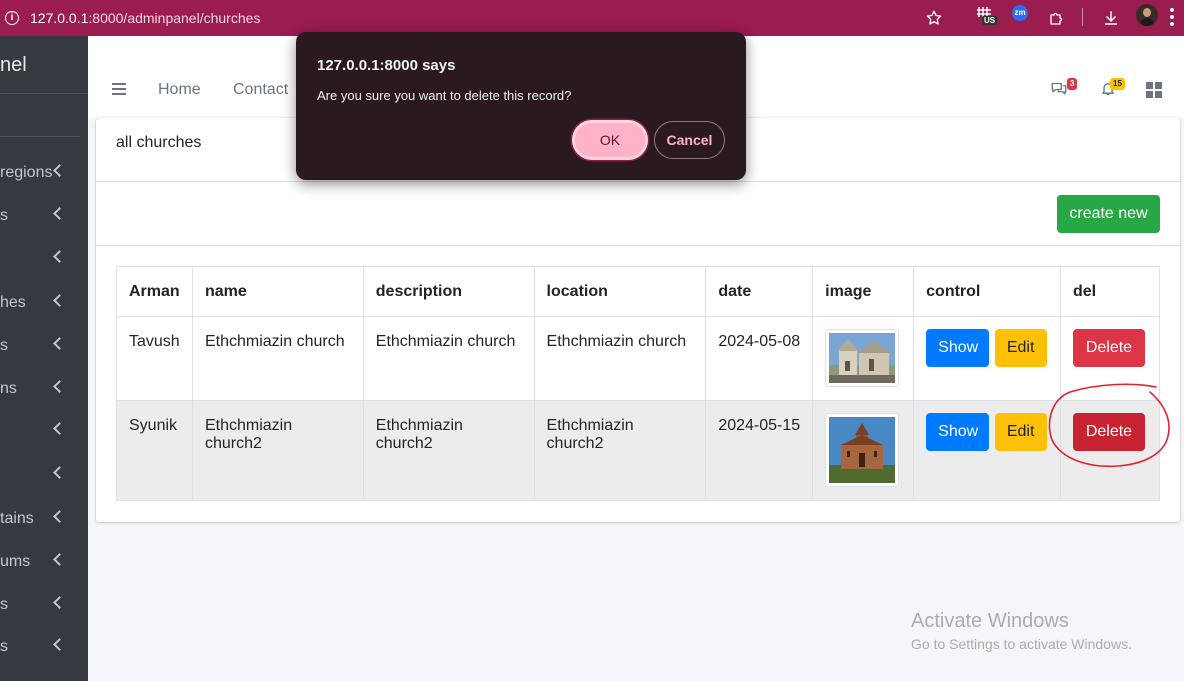  I want to click on sidebar: nel regions s hes s ns tains ums s s, so click(44, 358).